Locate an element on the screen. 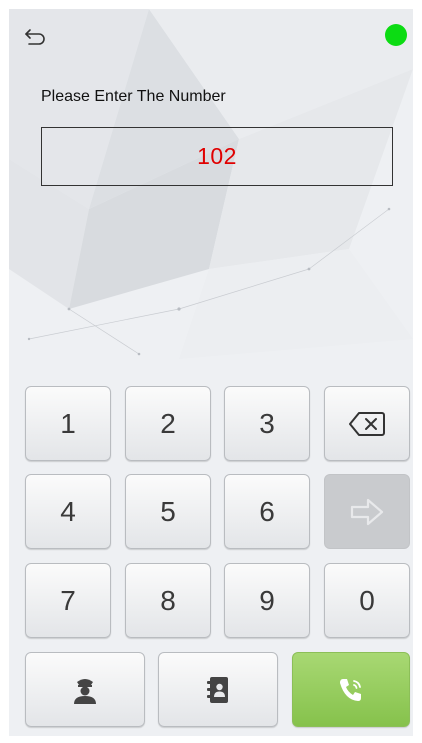  backspace-icon is located at coordinates (367, 423).